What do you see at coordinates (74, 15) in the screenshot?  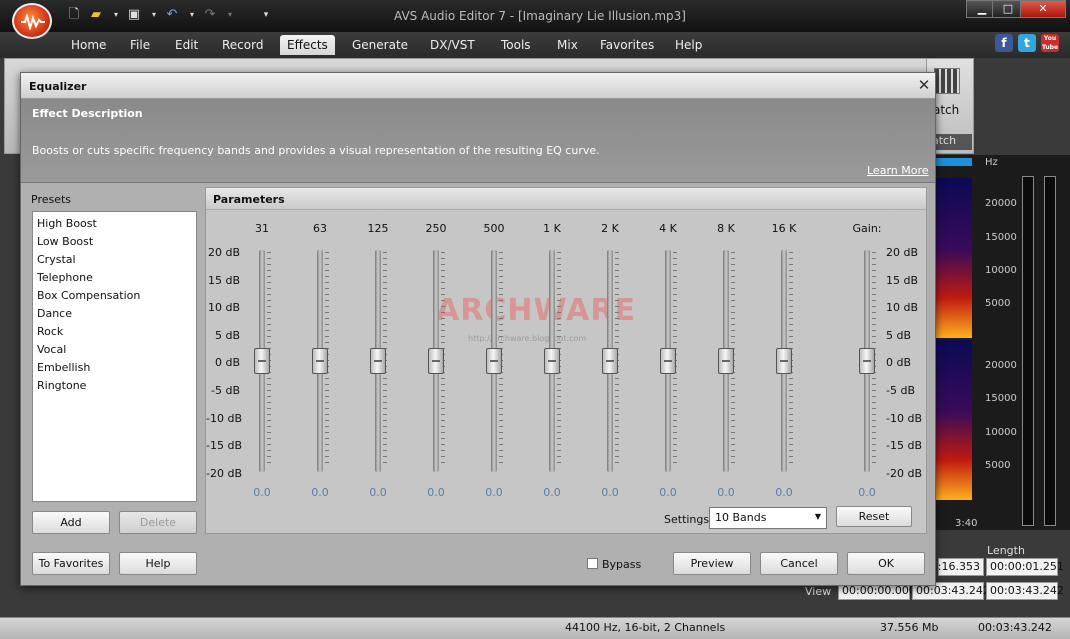 I see `new-file-icon: 🗋` at bounding box center [74, 15].